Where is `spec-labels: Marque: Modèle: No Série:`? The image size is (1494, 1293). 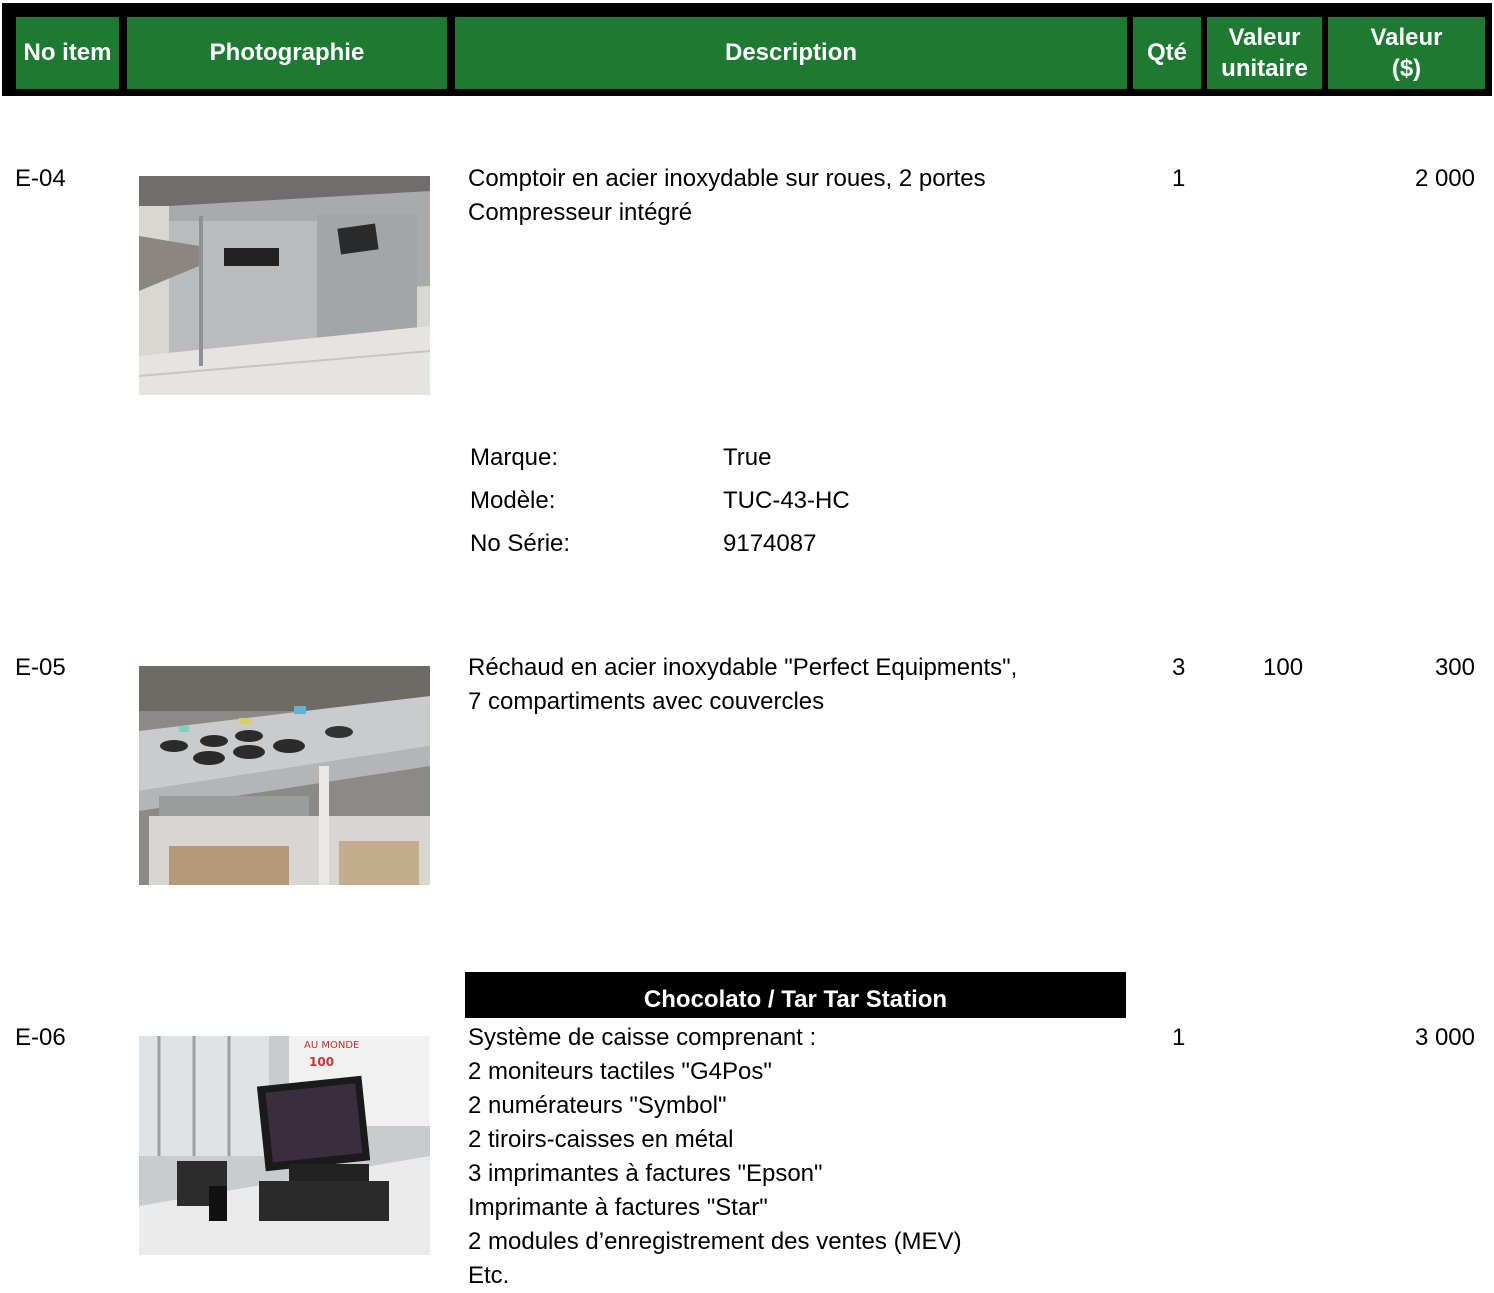
spec-labels: Marque: Modèle: No Série: is located at coordinates (520, 500).